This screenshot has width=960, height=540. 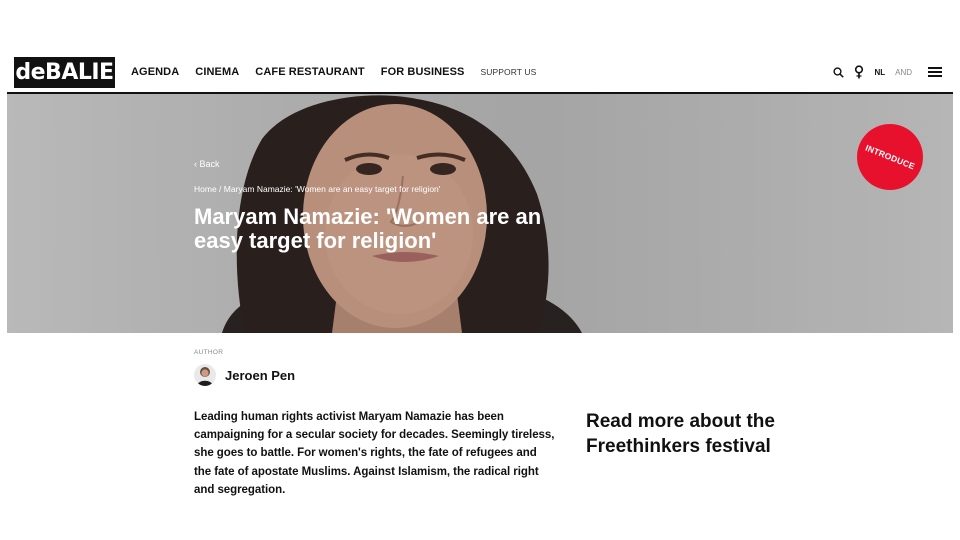 What do you see at coordinates (64, 72) in the screenshot?
I see `debalie-logo: deBALIE` at bounding box center [64, 72].